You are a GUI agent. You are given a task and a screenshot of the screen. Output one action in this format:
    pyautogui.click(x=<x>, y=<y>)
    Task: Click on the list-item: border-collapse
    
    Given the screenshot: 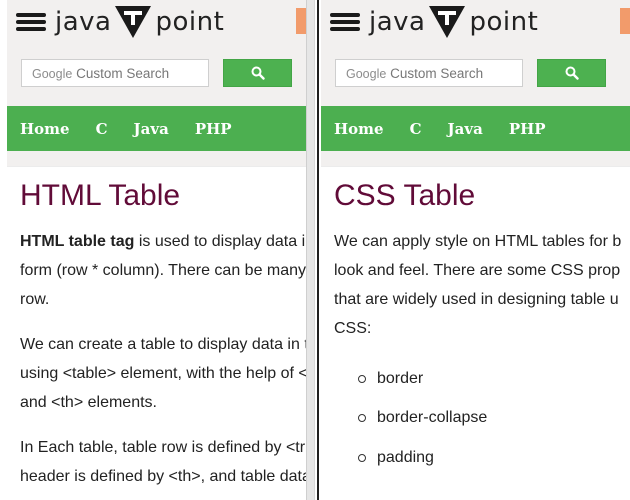 What is the action you would take?
    pyautogui.click(x=494, y=419)
    